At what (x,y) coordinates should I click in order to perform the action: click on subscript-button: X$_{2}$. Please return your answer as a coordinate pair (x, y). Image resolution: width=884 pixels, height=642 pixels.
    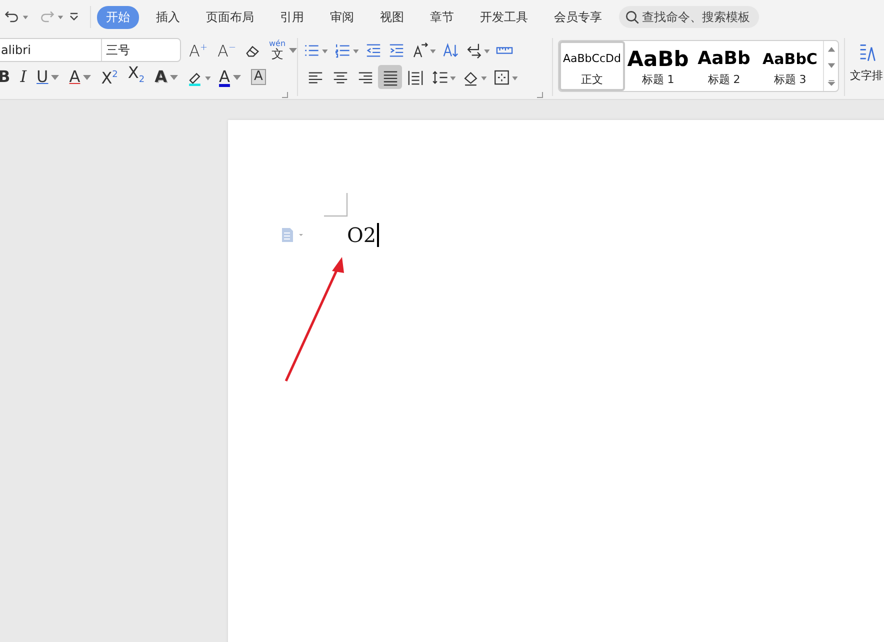
    Looking at the image, I should click on (136, 77).